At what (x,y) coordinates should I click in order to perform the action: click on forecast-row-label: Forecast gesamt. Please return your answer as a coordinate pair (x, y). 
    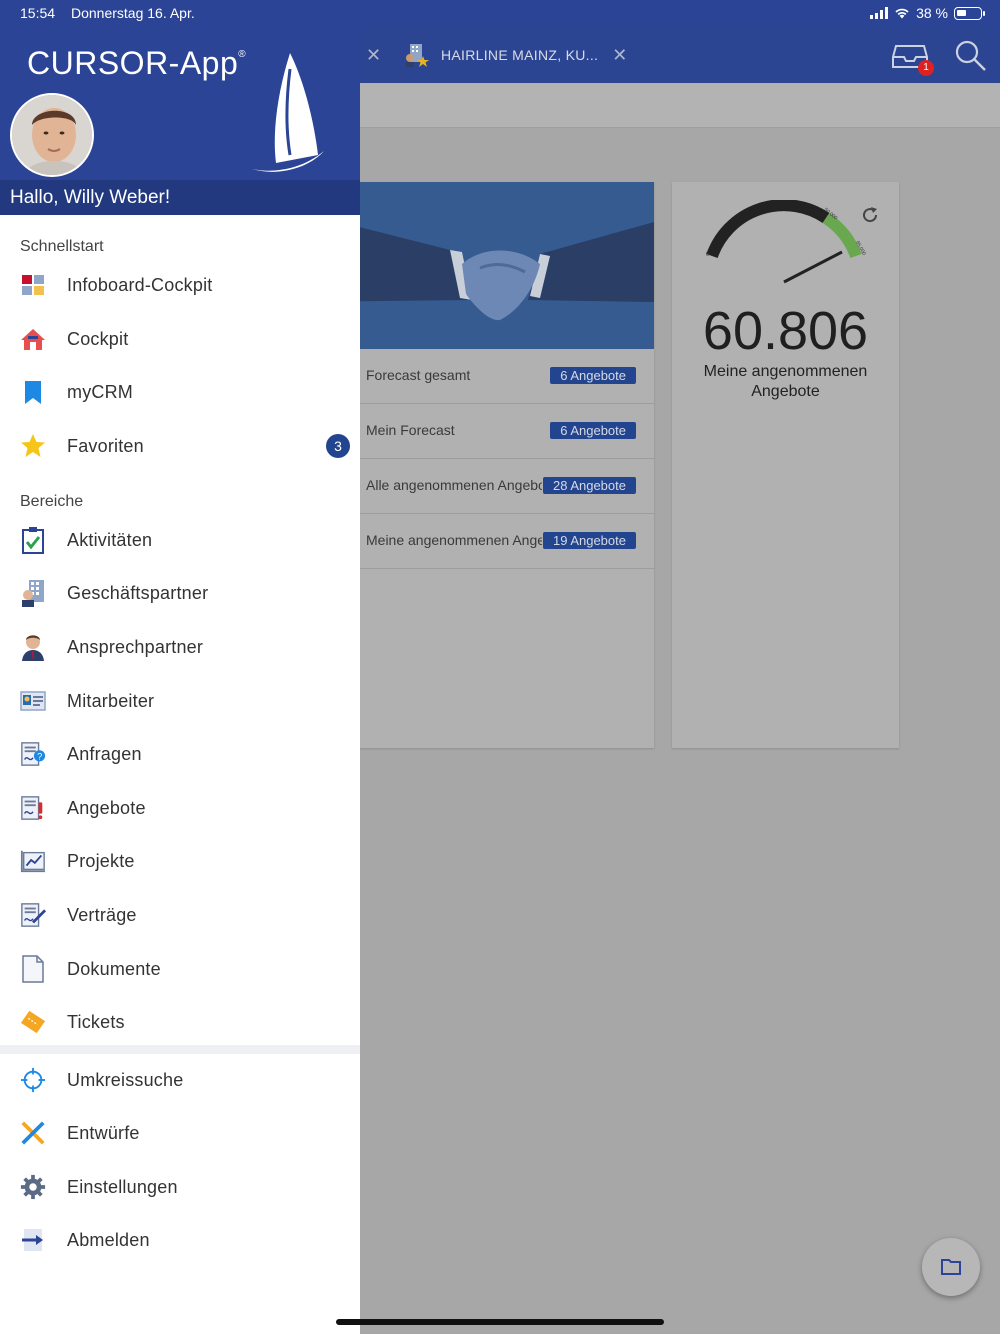
    Looking at the image, I should click on (418, 375).